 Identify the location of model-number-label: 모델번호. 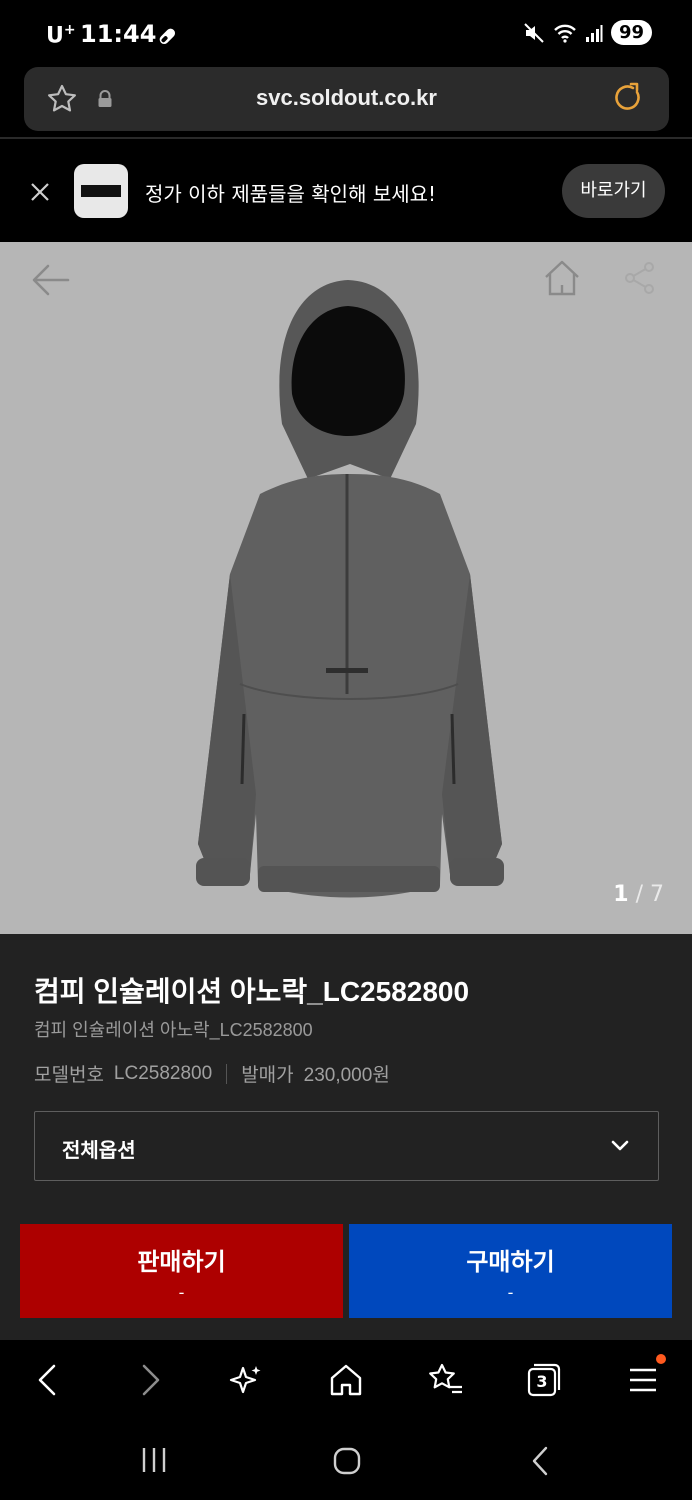
(69, 1075).